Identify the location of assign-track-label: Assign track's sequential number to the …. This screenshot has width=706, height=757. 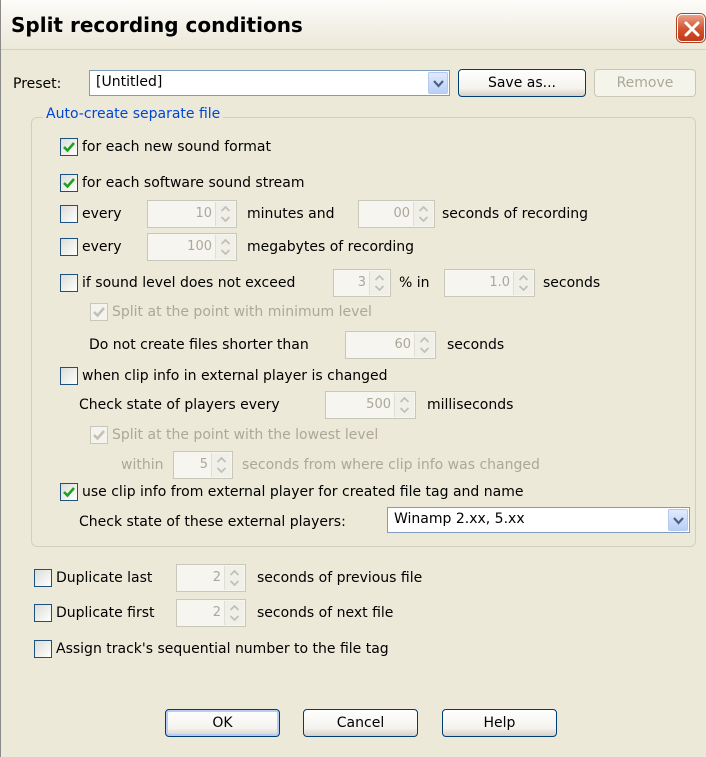
(222, 649).